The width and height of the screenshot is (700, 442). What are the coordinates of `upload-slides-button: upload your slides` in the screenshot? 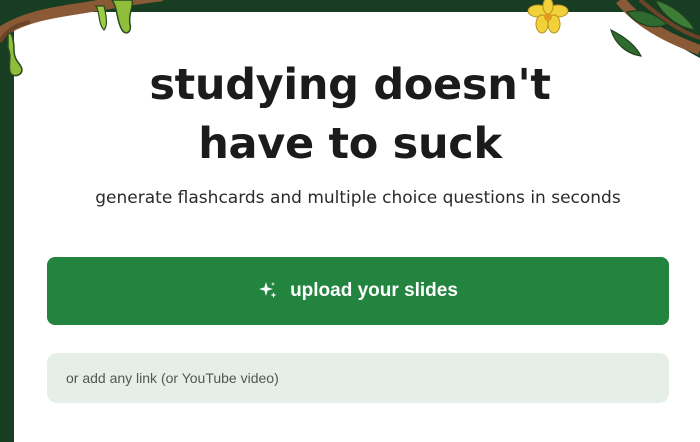 It's located at (358, 291).